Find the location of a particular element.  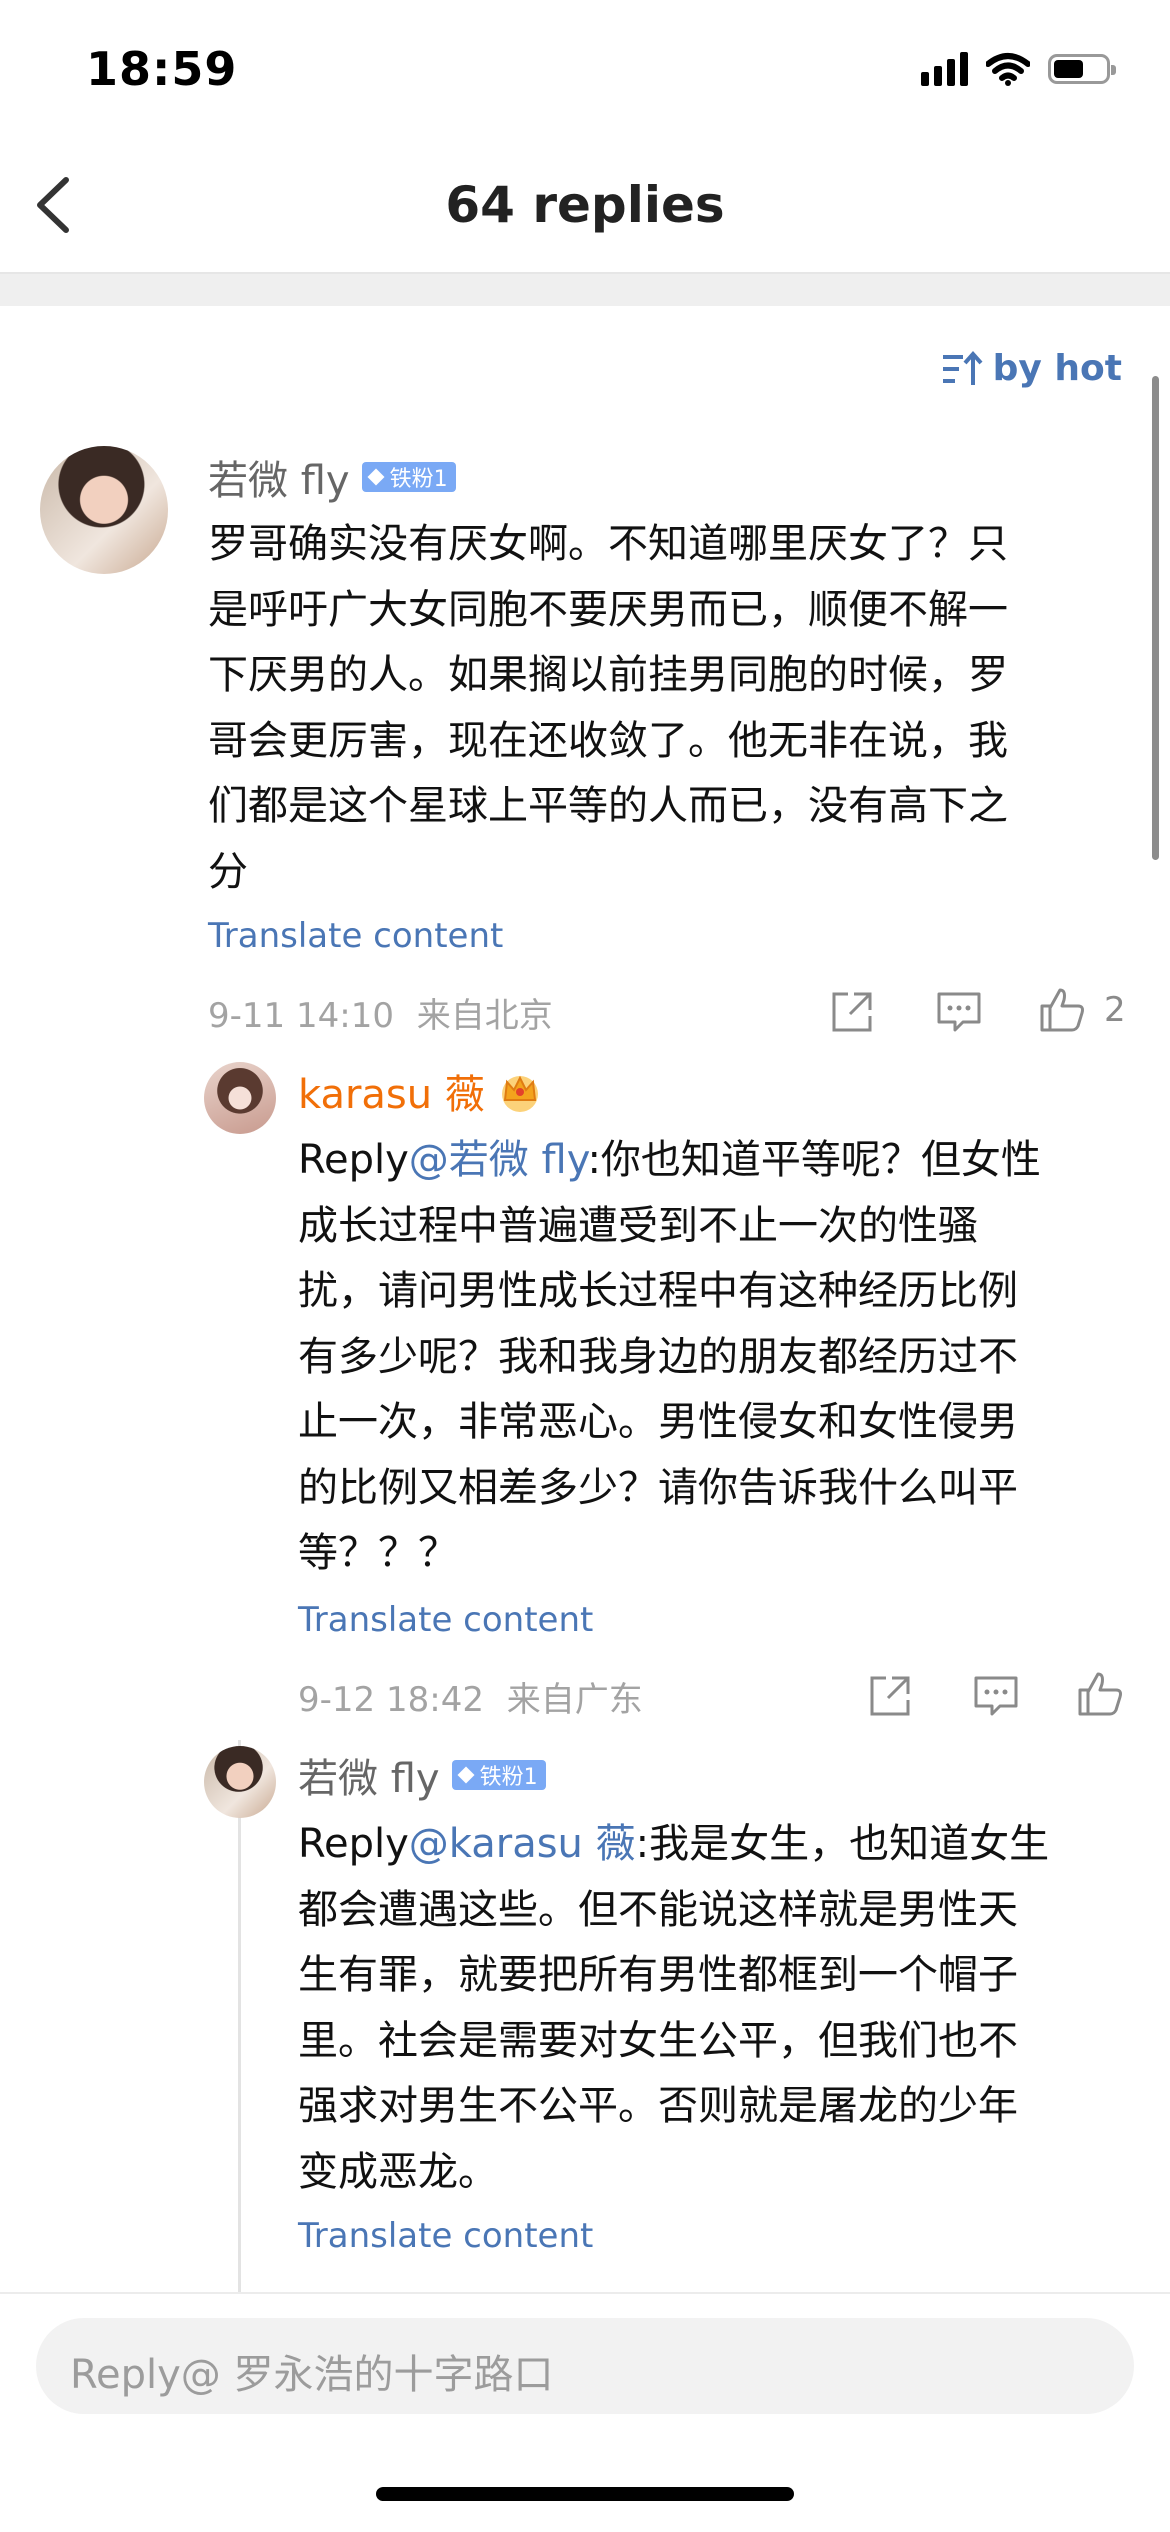

reply-line: 有多少呢？我和我身边的朋友都经历过不 is located at coordinates (658, 1356).